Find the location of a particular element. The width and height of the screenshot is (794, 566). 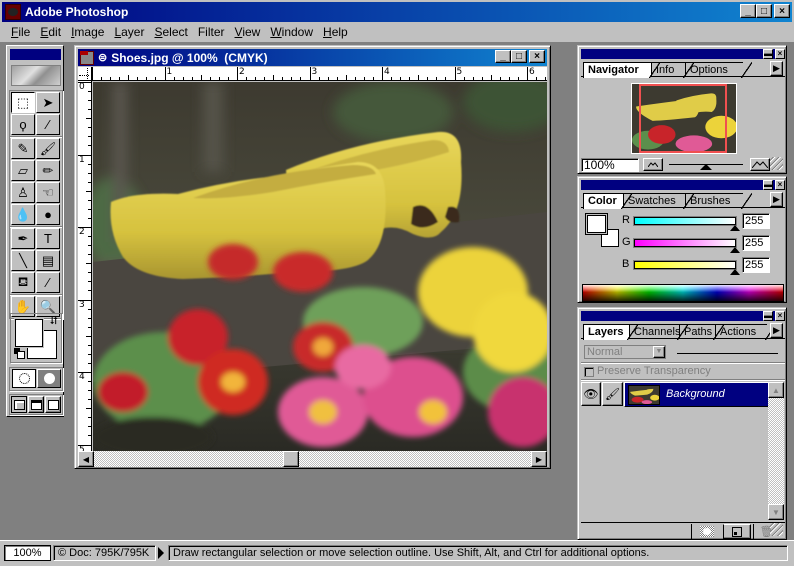

lasso-tool: ϙ is located at coordinates (23, 124).